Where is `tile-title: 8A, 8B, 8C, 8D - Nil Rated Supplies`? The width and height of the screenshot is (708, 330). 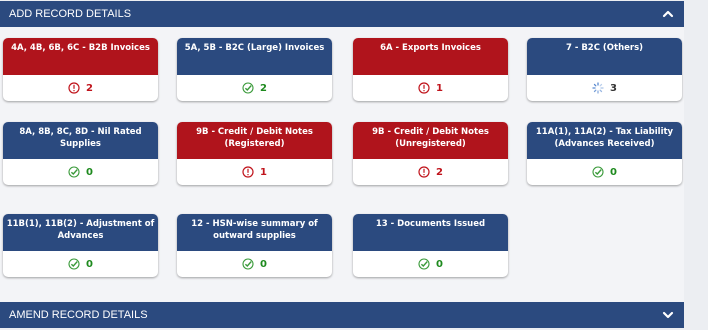
tile-title: 8A, 8B, 8C, 8D - Nil Rated Supplies is located at coordinates (80, 140).